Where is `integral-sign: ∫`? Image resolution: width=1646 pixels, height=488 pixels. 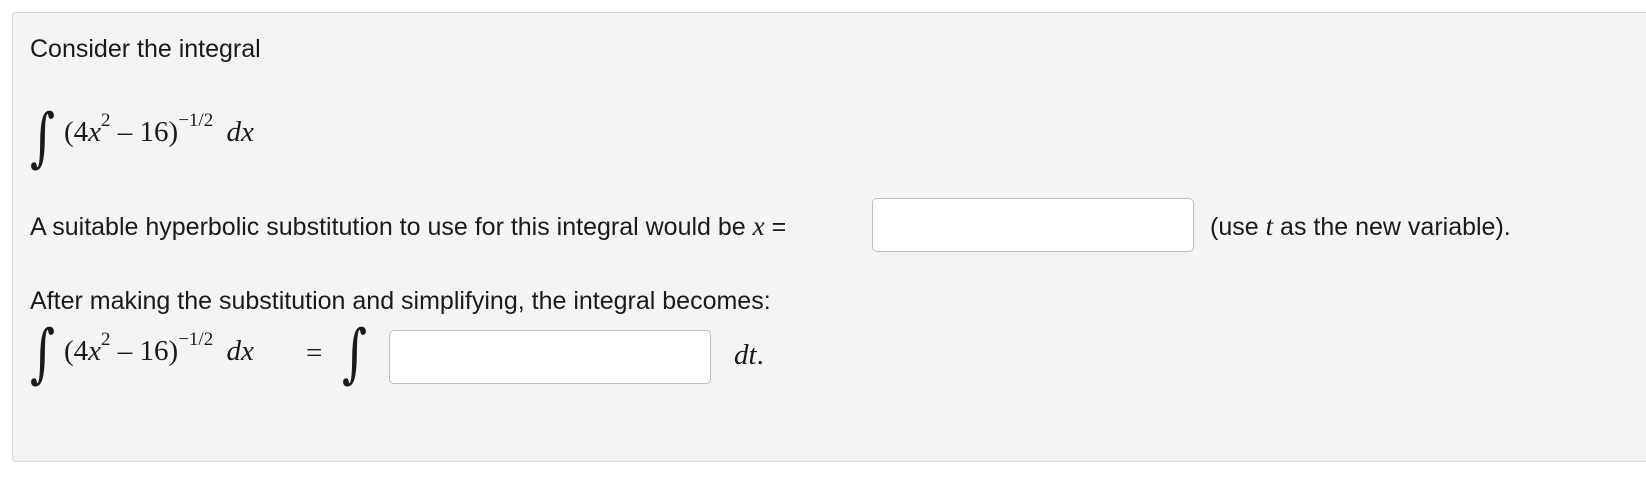
integral-sign: ∫ is located at coordinates (43, 138).